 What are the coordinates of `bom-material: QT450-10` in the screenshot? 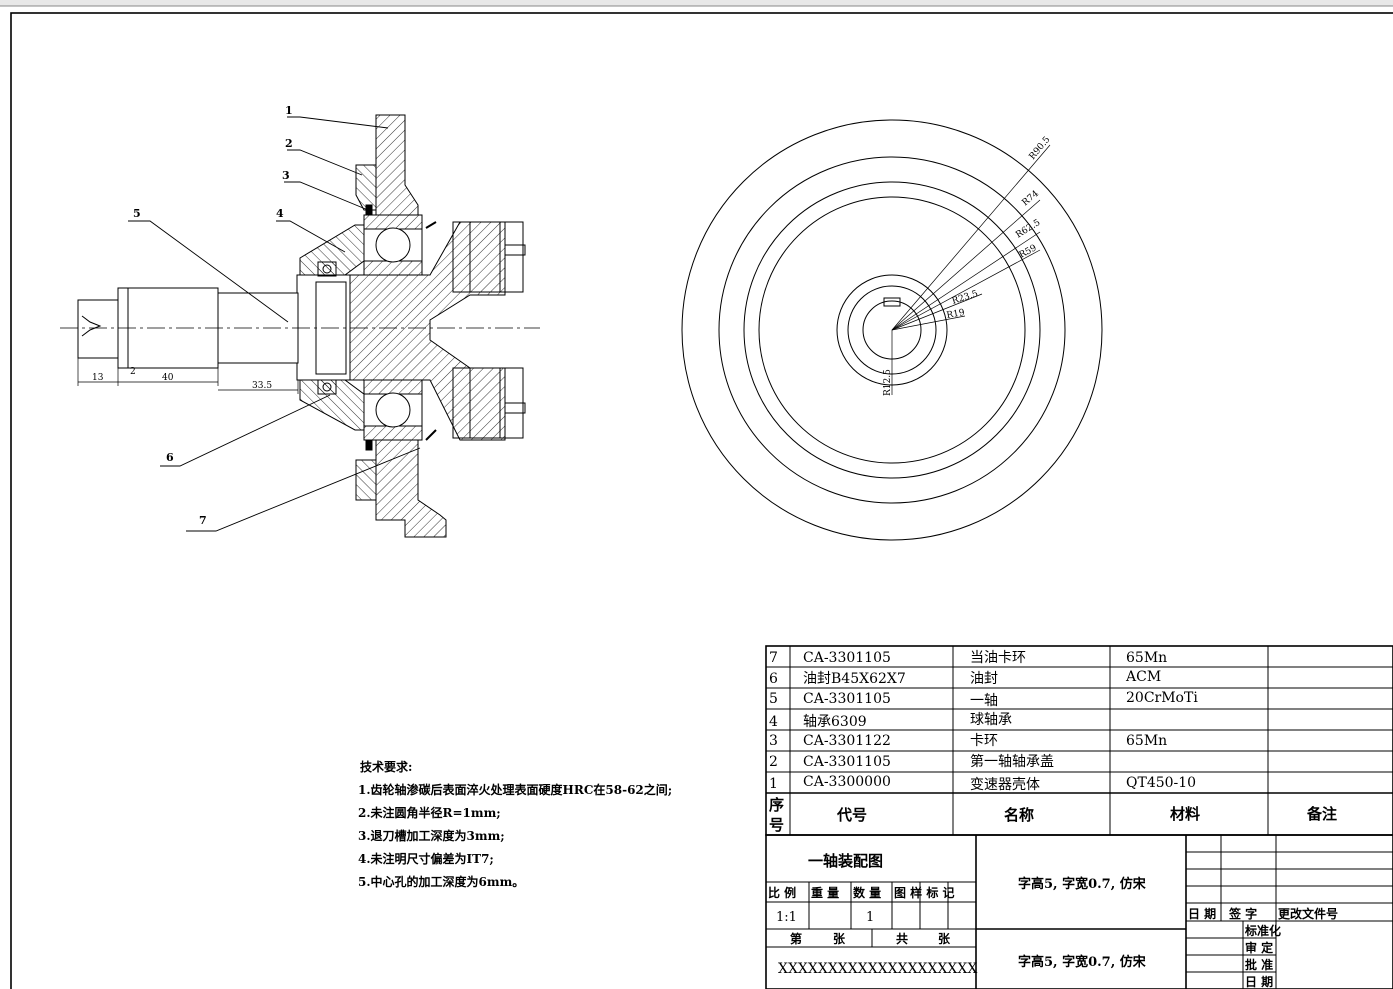 It's located at (1161, 783).